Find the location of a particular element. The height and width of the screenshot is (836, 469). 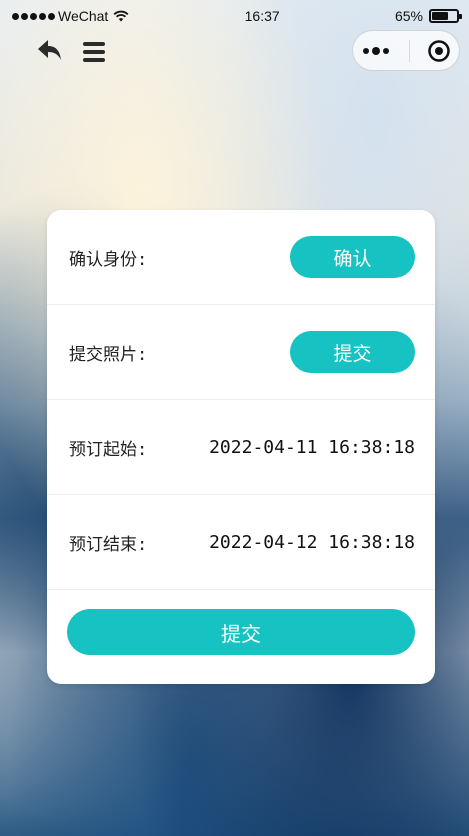

battery-icon is located at coordinates (445, 16).